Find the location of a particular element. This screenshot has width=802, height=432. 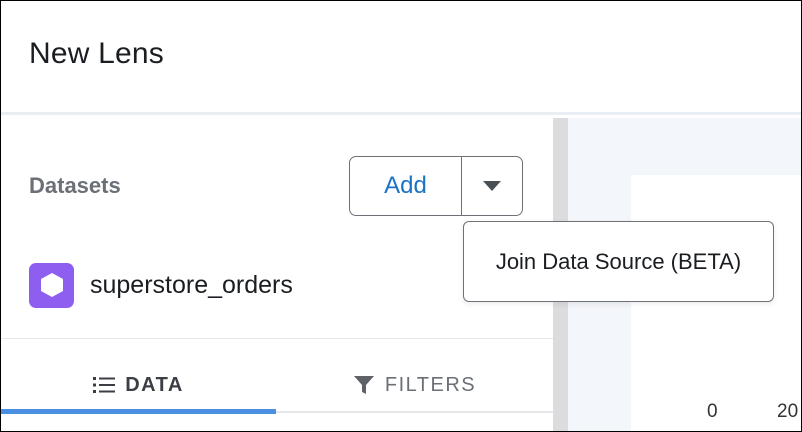

chart-card: 0 20 is located at coordinates (716, 303).